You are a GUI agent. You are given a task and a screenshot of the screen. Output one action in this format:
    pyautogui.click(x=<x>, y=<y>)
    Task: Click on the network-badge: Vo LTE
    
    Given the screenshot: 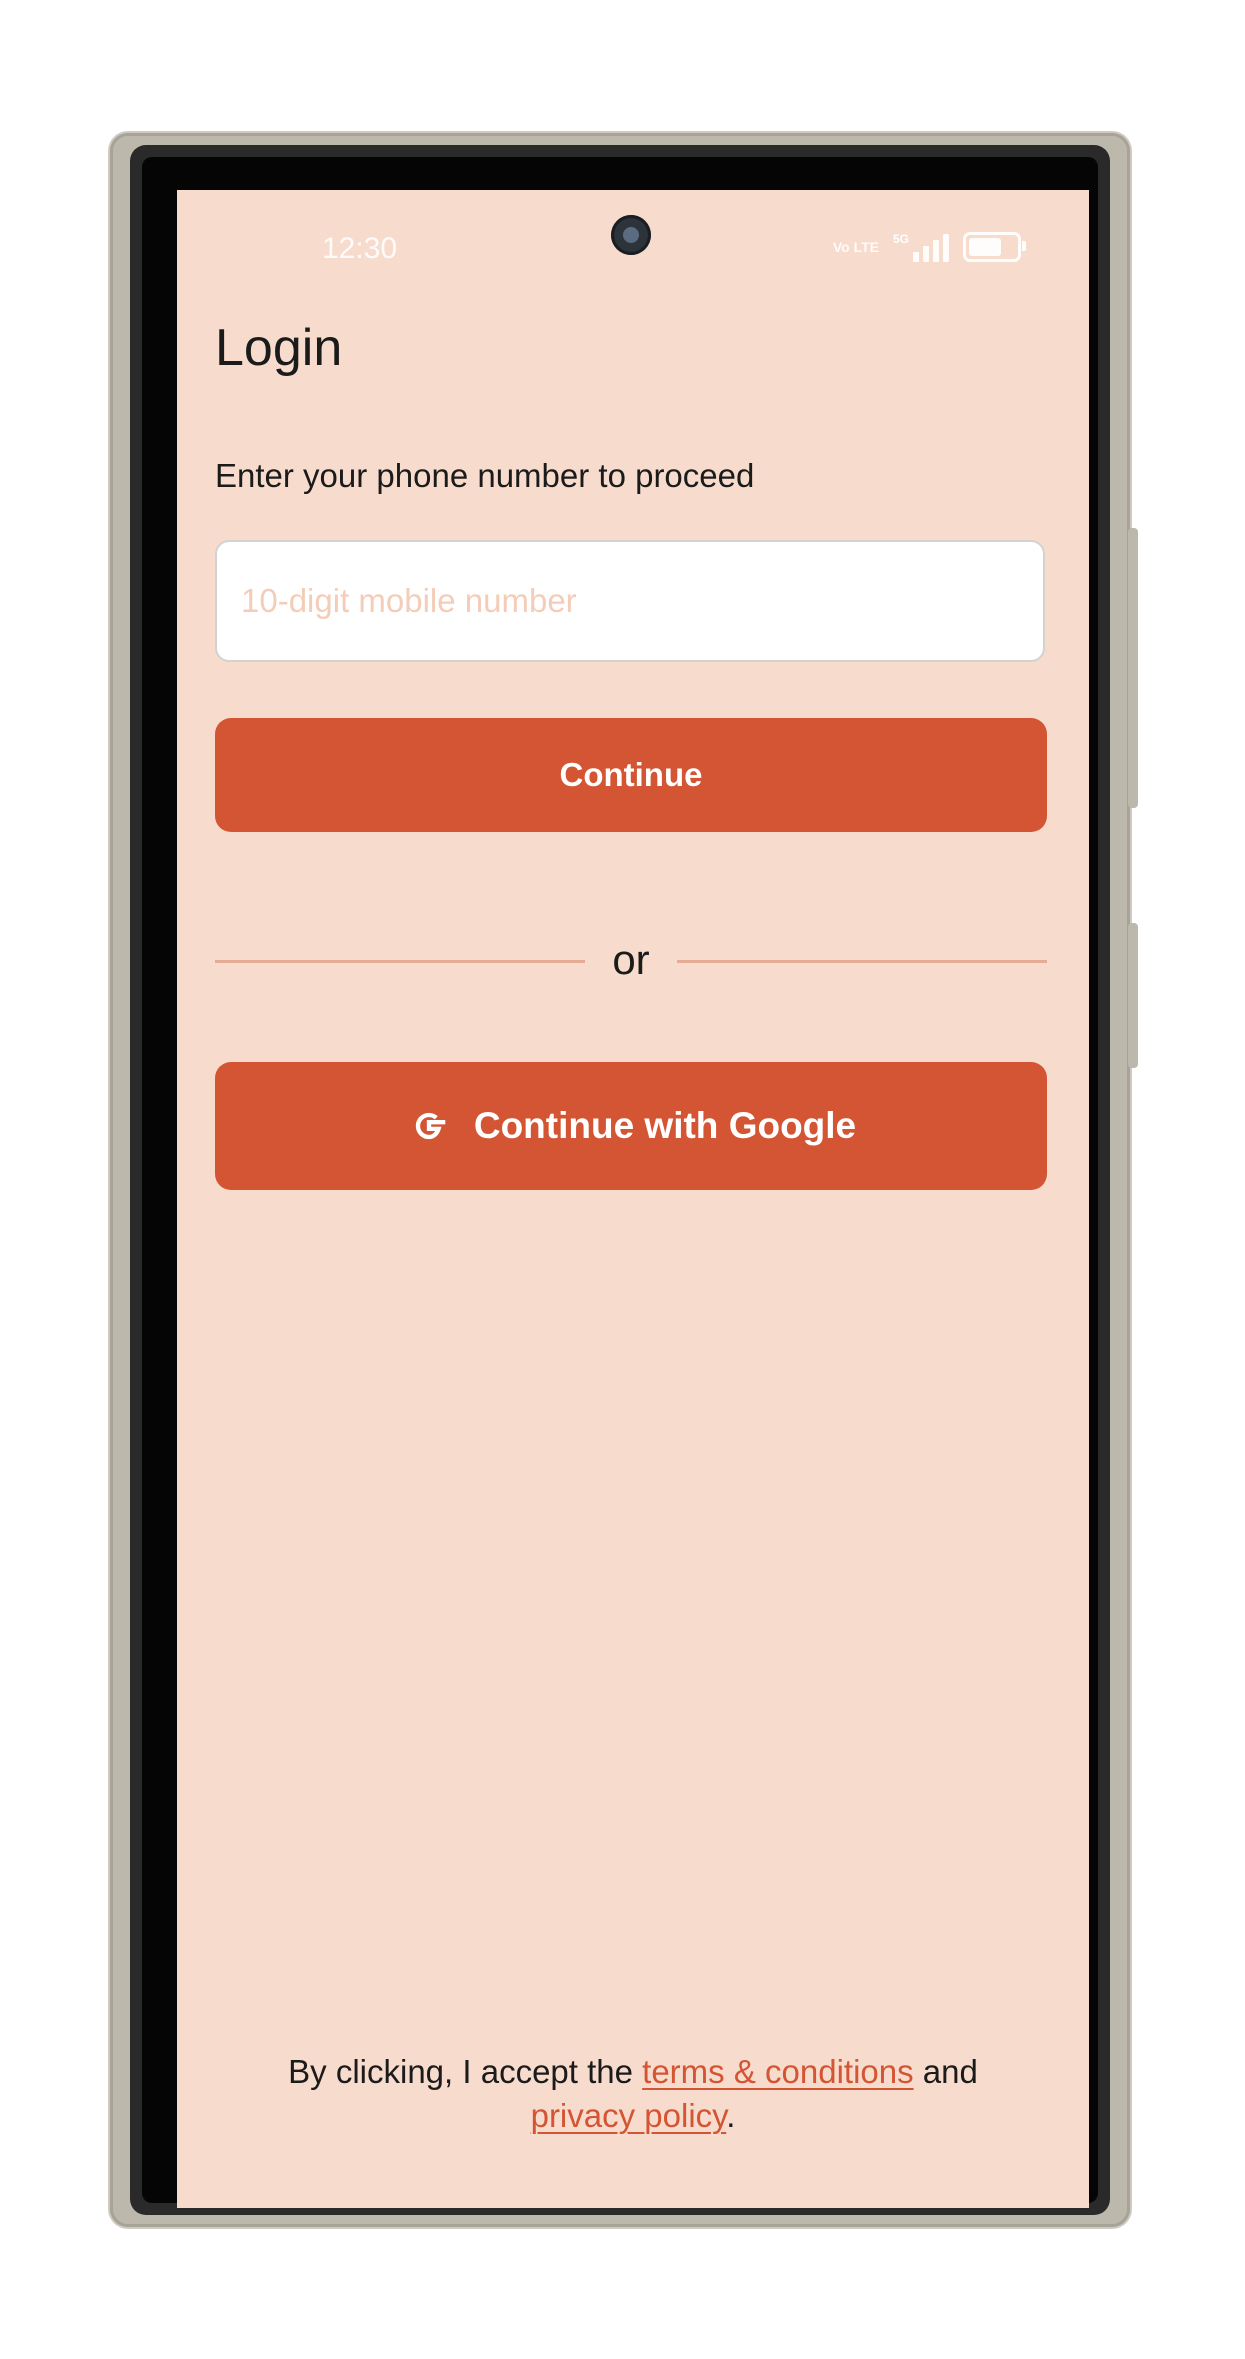 What is the action you would take?
    pyautogui.click(x=855, y=247)
    